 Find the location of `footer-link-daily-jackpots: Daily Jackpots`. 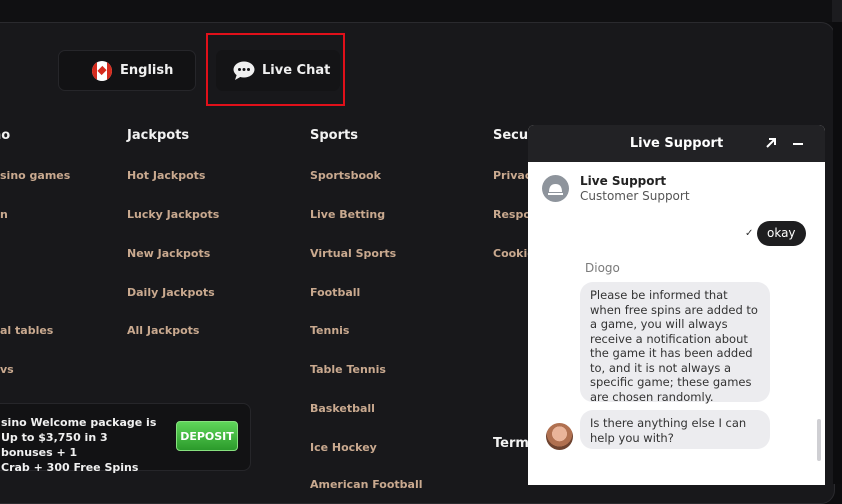

footer-link-daily-jackpots: Daily Jackpots is located at coordinates (171, 292).